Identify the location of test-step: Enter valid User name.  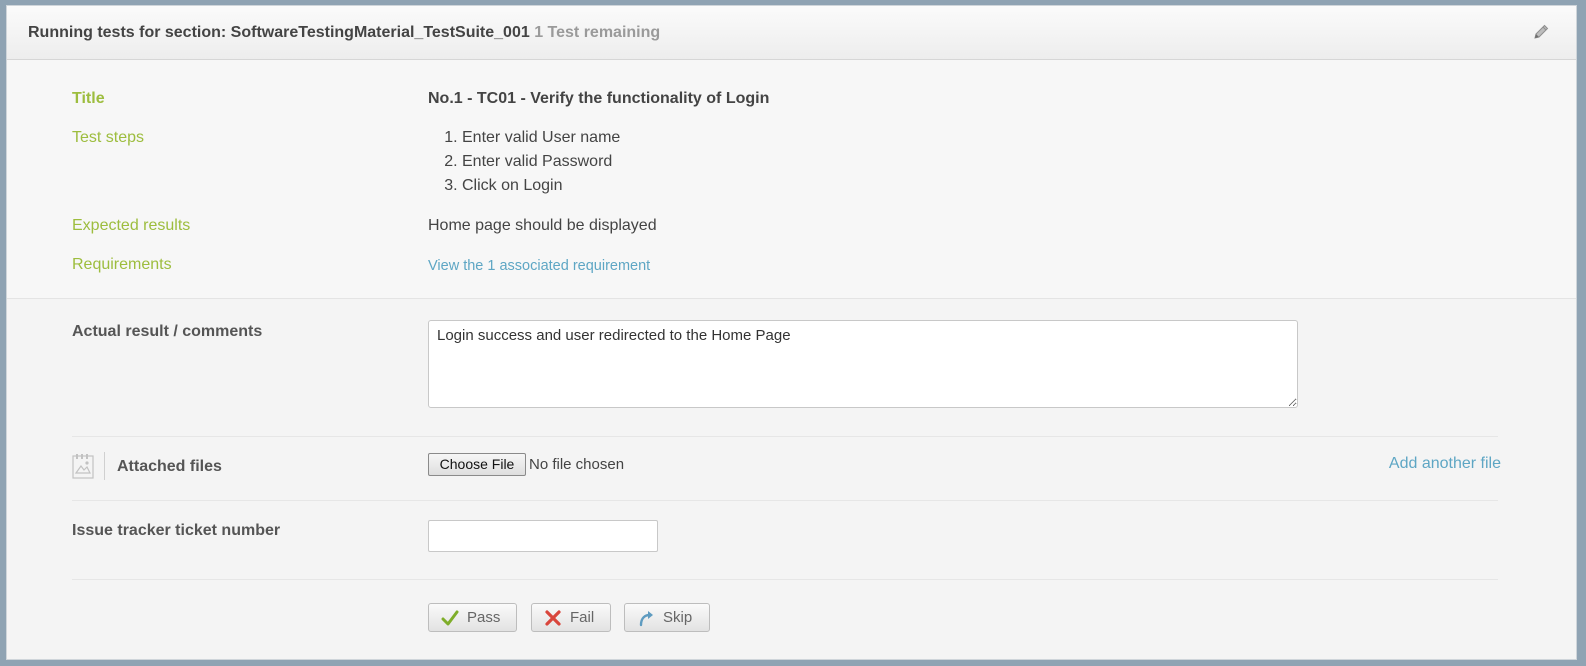
(541, 138).